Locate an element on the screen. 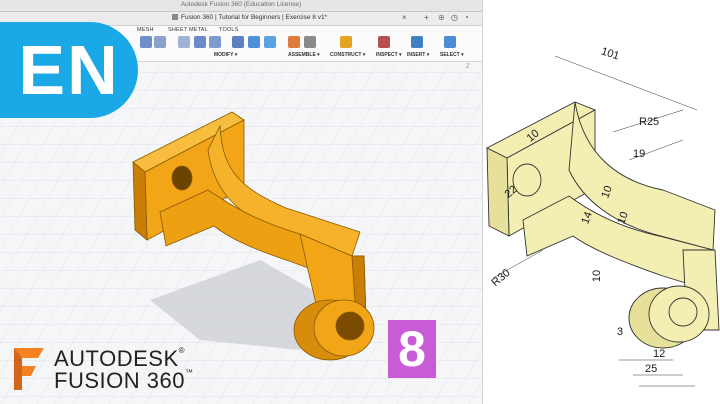  dim-r25: R25 is located at coordinates (649, 122).